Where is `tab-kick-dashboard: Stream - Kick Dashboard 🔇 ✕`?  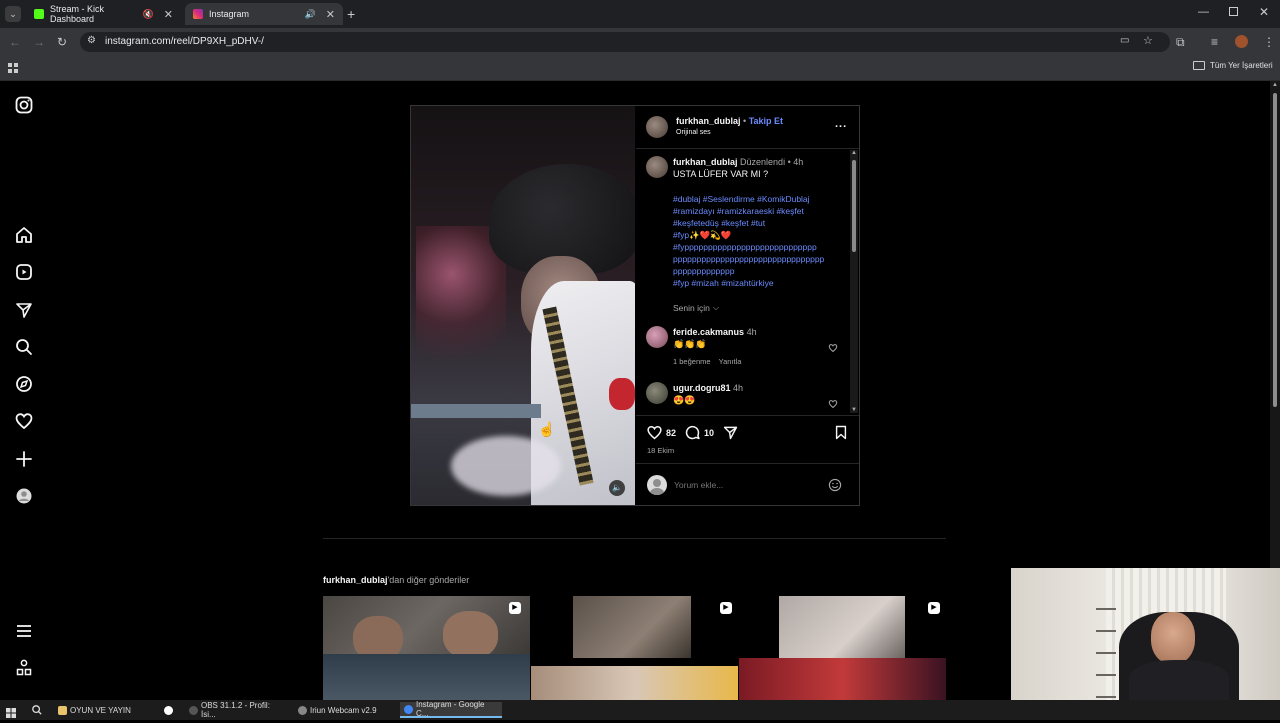 tab-kick-dashboard: Stream - Kick Dashboard 🔇 ✕ is located at coordinates (103, 14).